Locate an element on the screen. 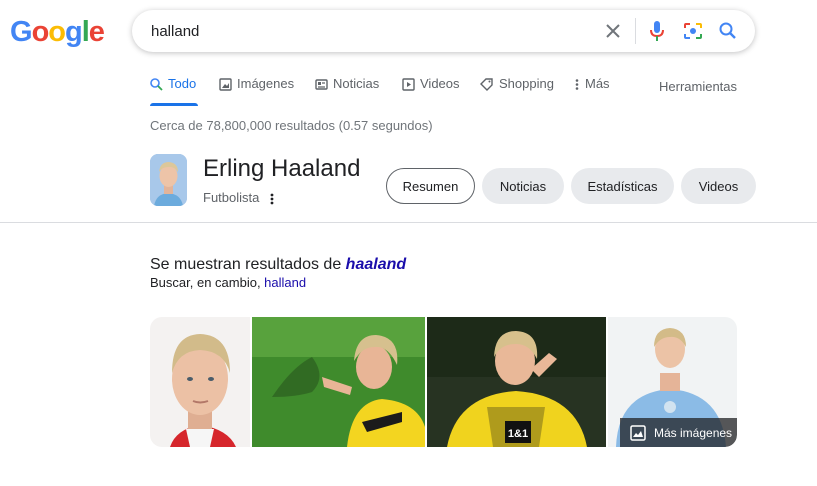 Image resolution: width=817 pixels, height=486 pixels. tab-label: Todo is located at coordinates (182, 83).